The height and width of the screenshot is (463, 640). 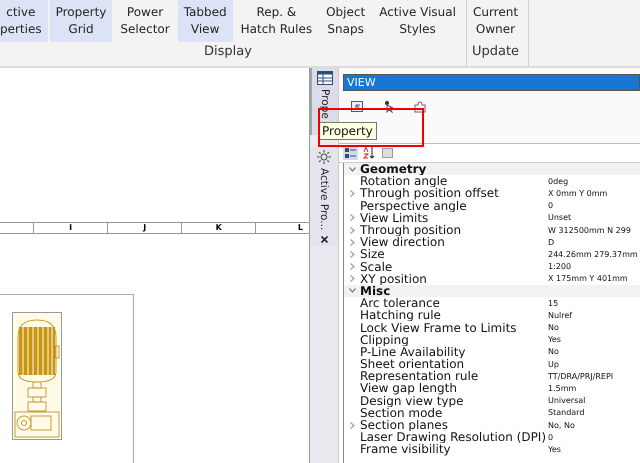 What do you see at coordinates (588, 279) in the screenshot?
I see `property-value: X 175mm Y 401mm` at bounding box center [588, 279].